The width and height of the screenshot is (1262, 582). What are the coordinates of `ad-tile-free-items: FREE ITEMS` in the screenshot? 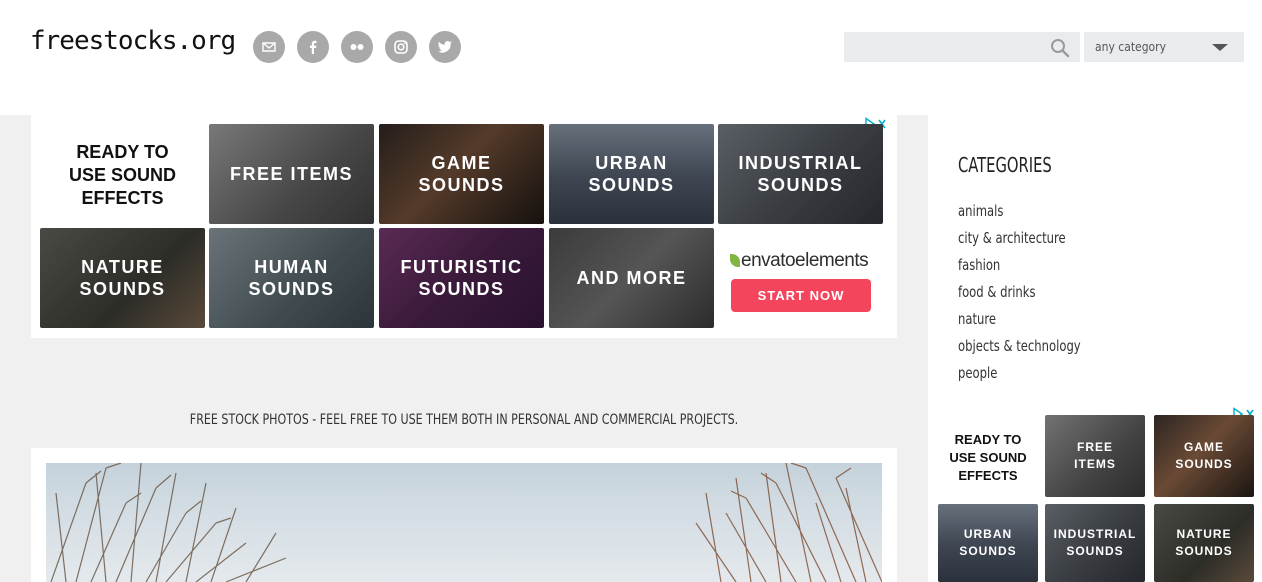 It's located at (291, 174).